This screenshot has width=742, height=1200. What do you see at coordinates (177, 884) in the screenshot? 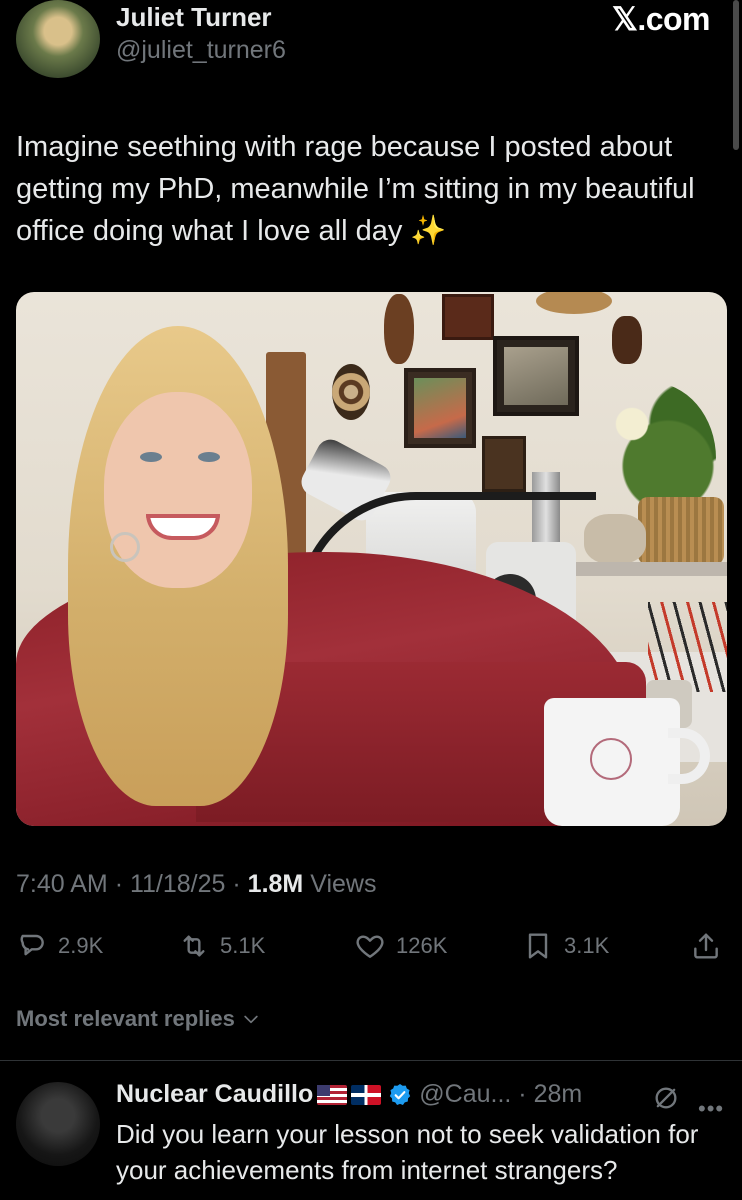
I see `tweet-date: 11/18/25` at bounding box center [177, 884].